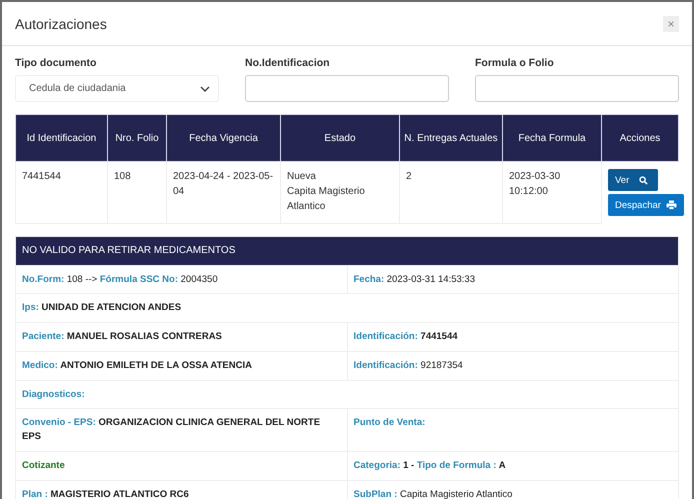 This screenshot has width=694, height=499. Describe the element at coordinates (53, 395) in the screenshot. I see `detail-text: Diagnosticos:` at that location.